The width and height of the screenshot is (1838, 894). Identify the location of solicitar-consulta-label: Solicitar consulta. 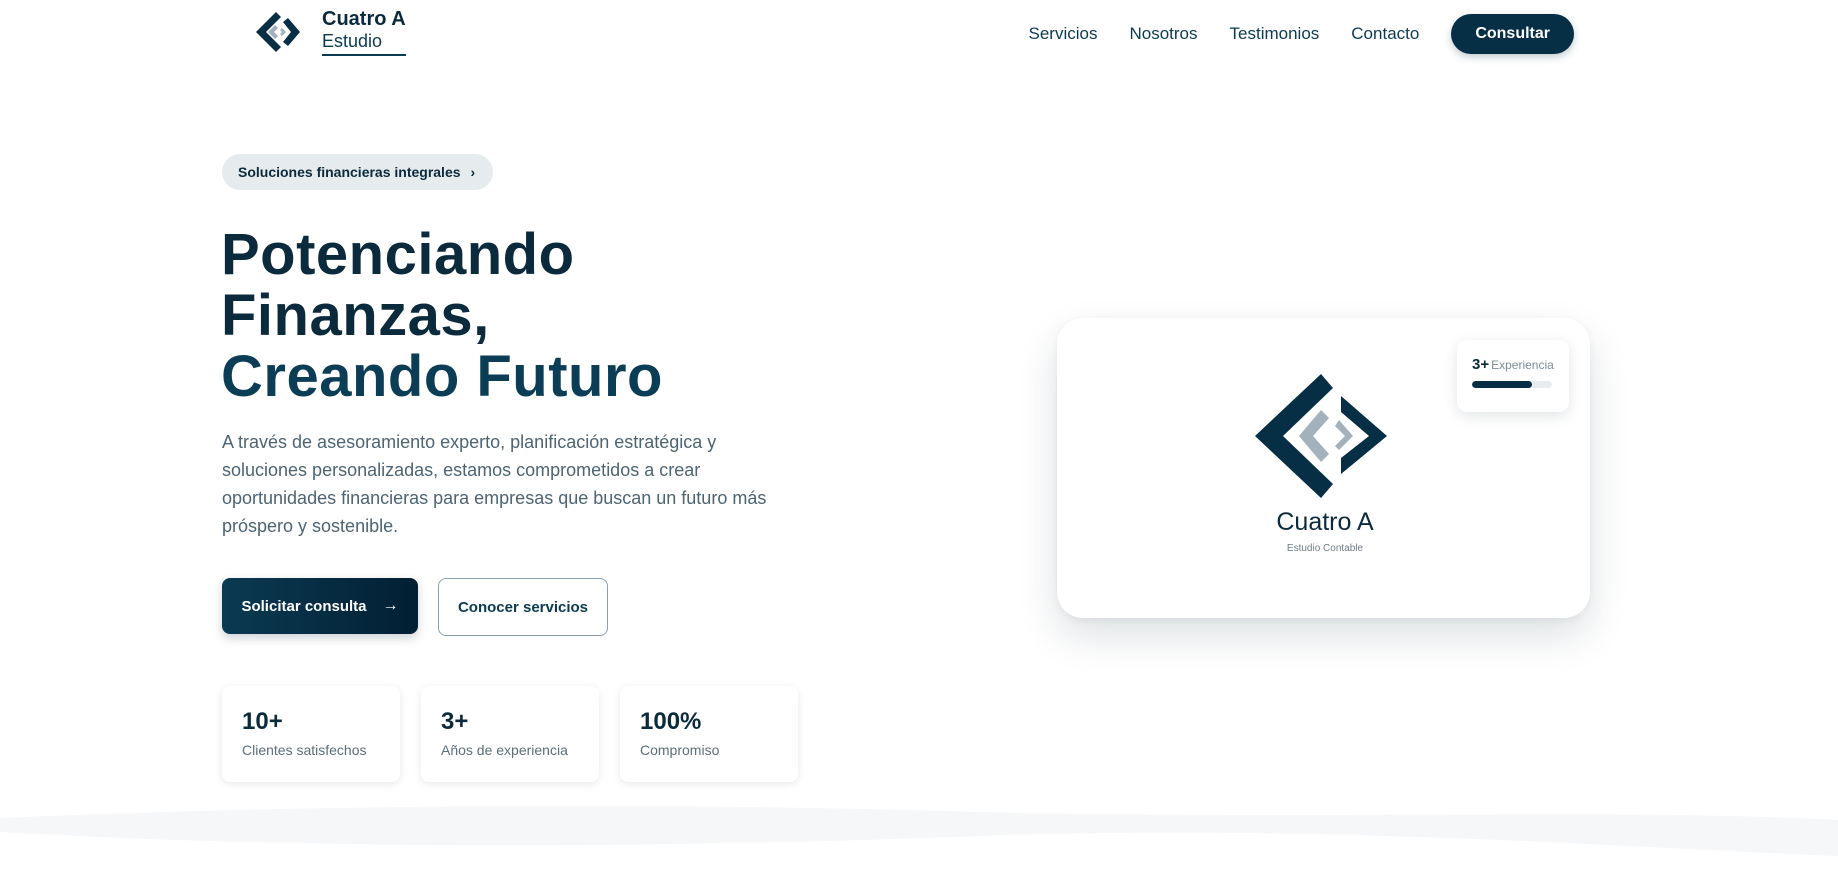
(304, 606).